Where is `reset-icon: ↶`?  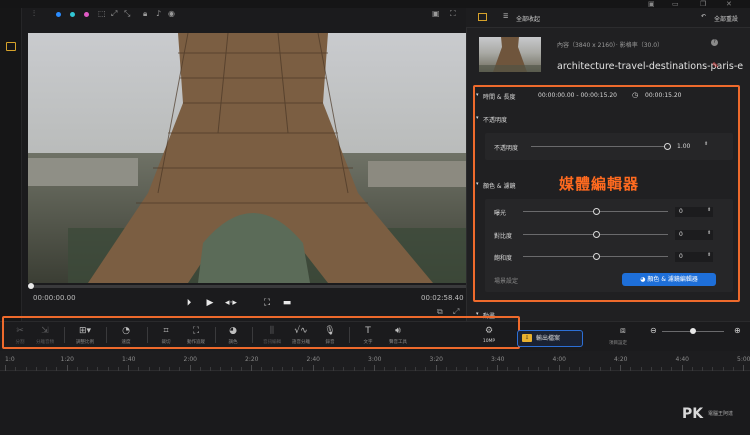 reset-icon: ↶ is located at coordinates (703, 16).